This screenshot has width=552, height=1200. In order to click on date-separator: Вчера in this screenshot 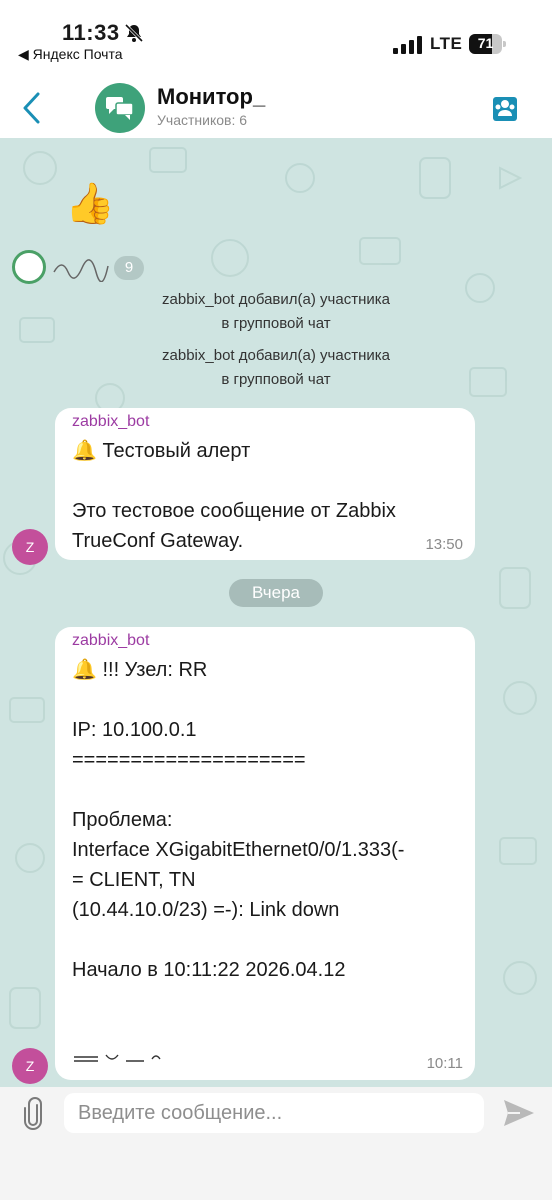, I will do `click(276, 593)`.